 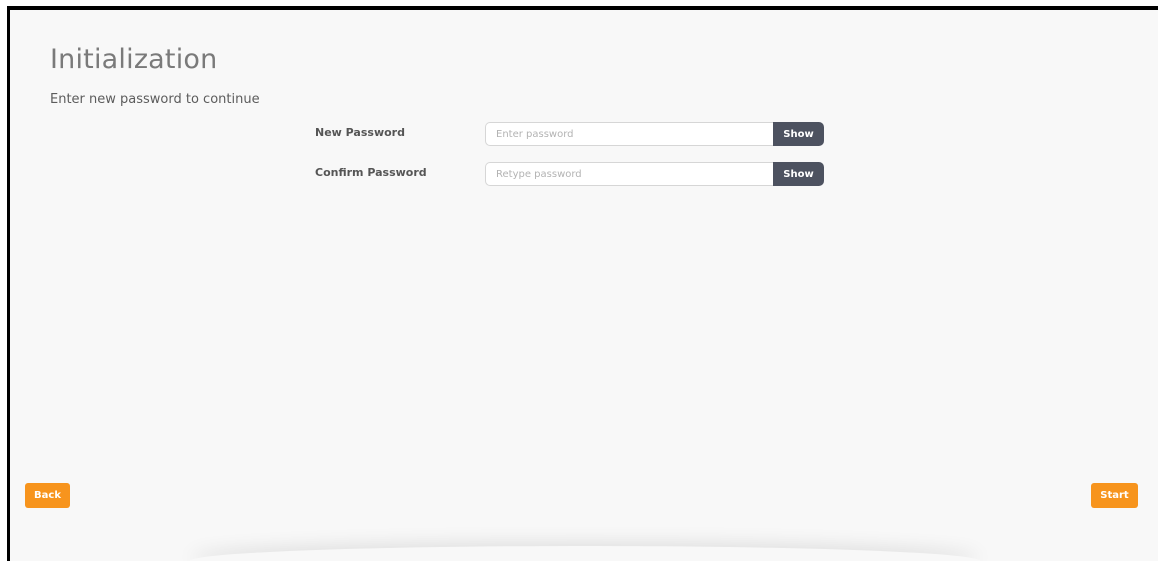 I want to click on confirm-password-label: Confirm Password, so click(x=371, y=172).